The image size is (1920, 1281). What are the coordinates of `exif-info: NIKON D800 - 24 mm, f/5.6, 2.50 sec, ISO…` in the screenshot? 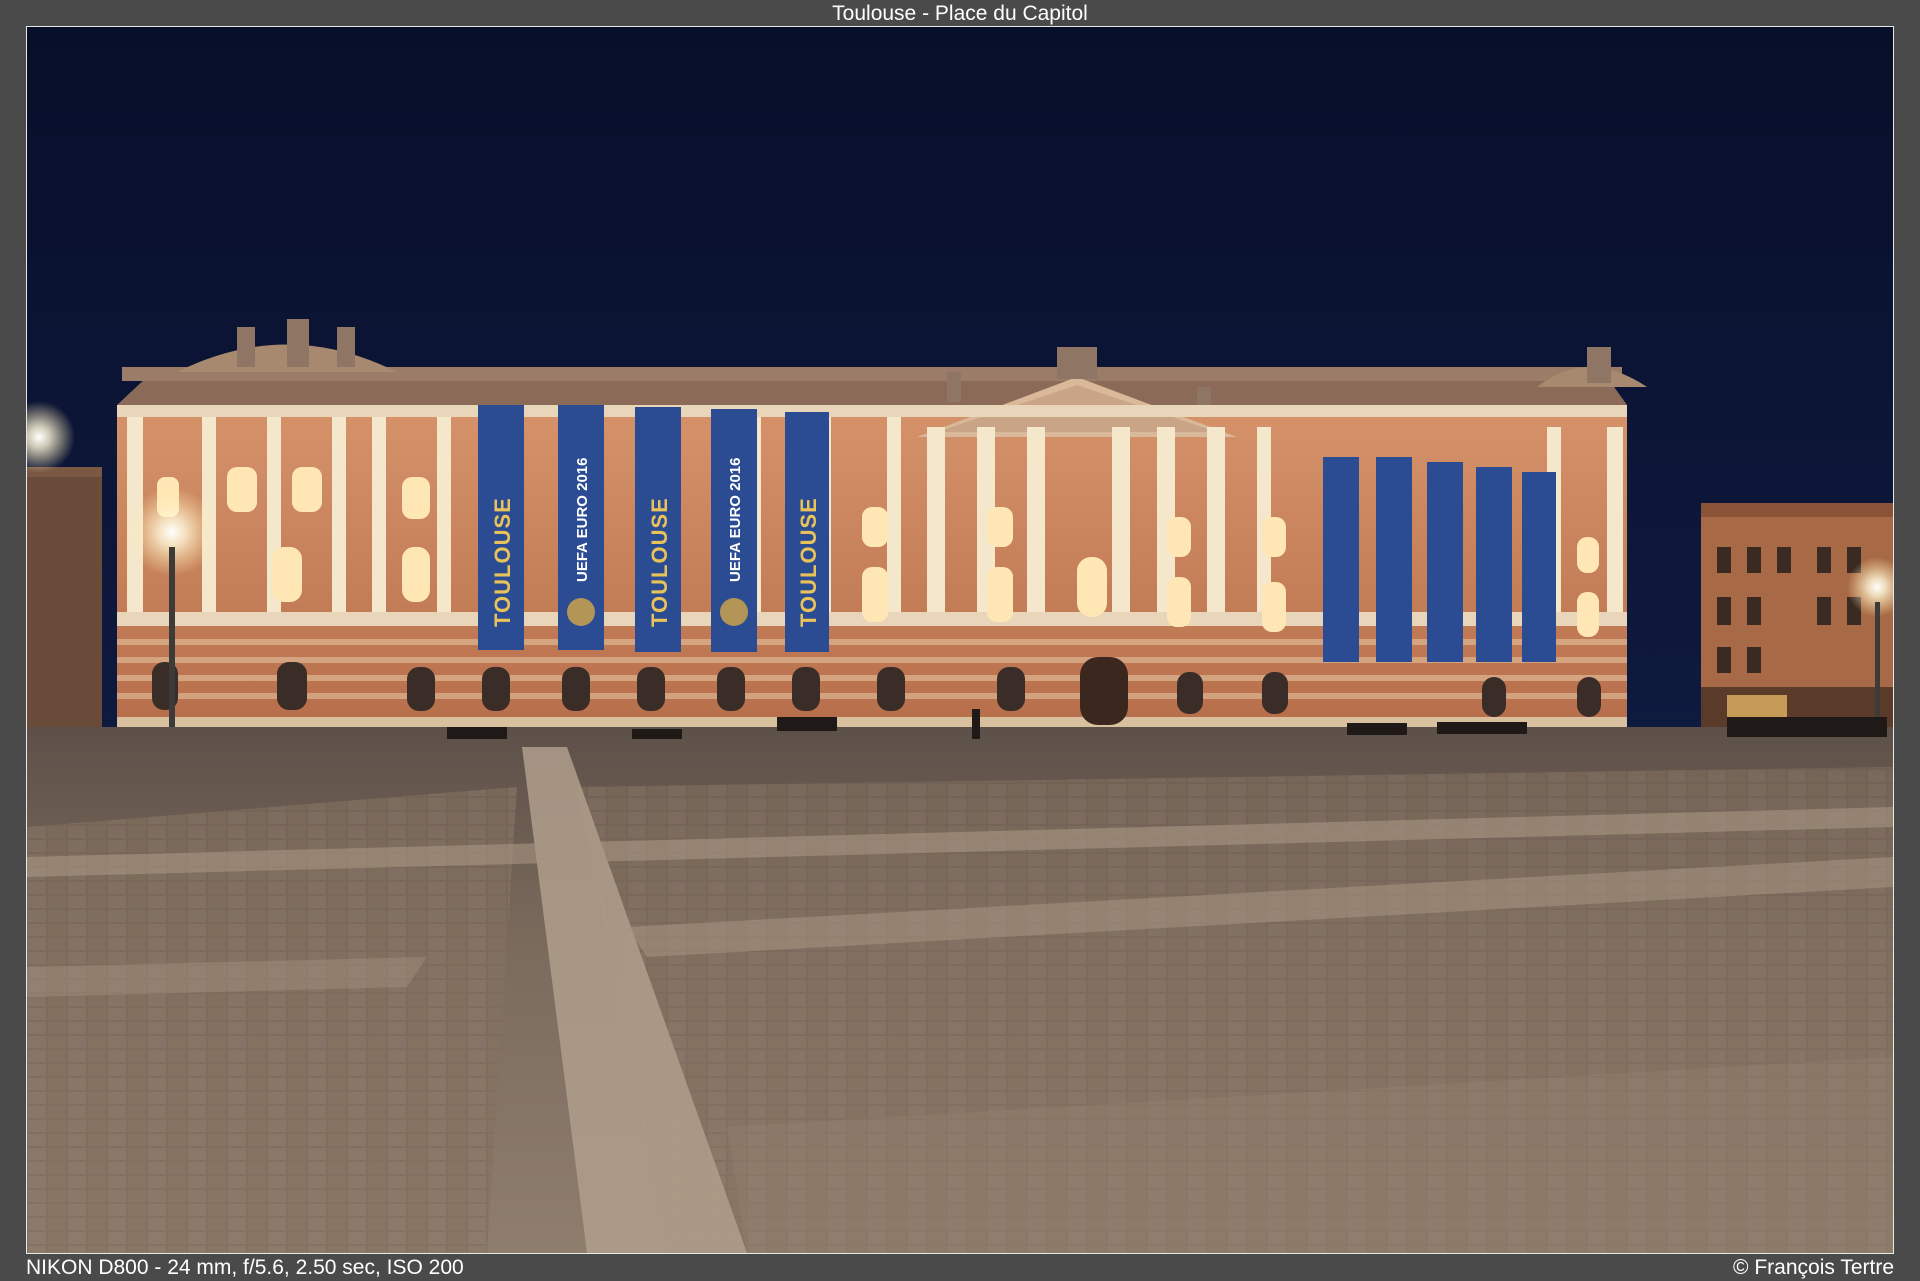 It's located at (245, 1267).